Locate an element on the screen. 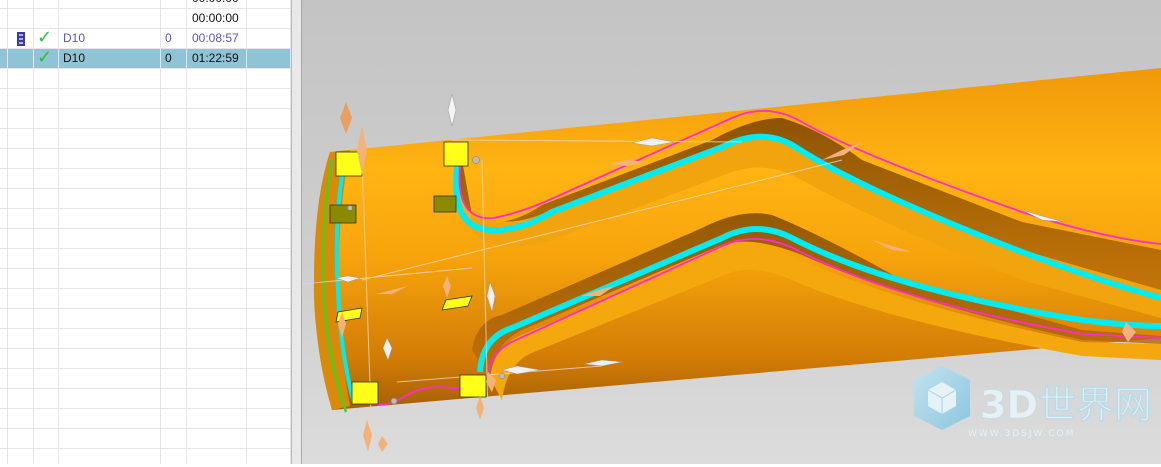 Image resolution: width=1161 pixels, height=467 pixels. table-row: ✓ D10 0 00:08:57 is located at coordinates (145, 39).